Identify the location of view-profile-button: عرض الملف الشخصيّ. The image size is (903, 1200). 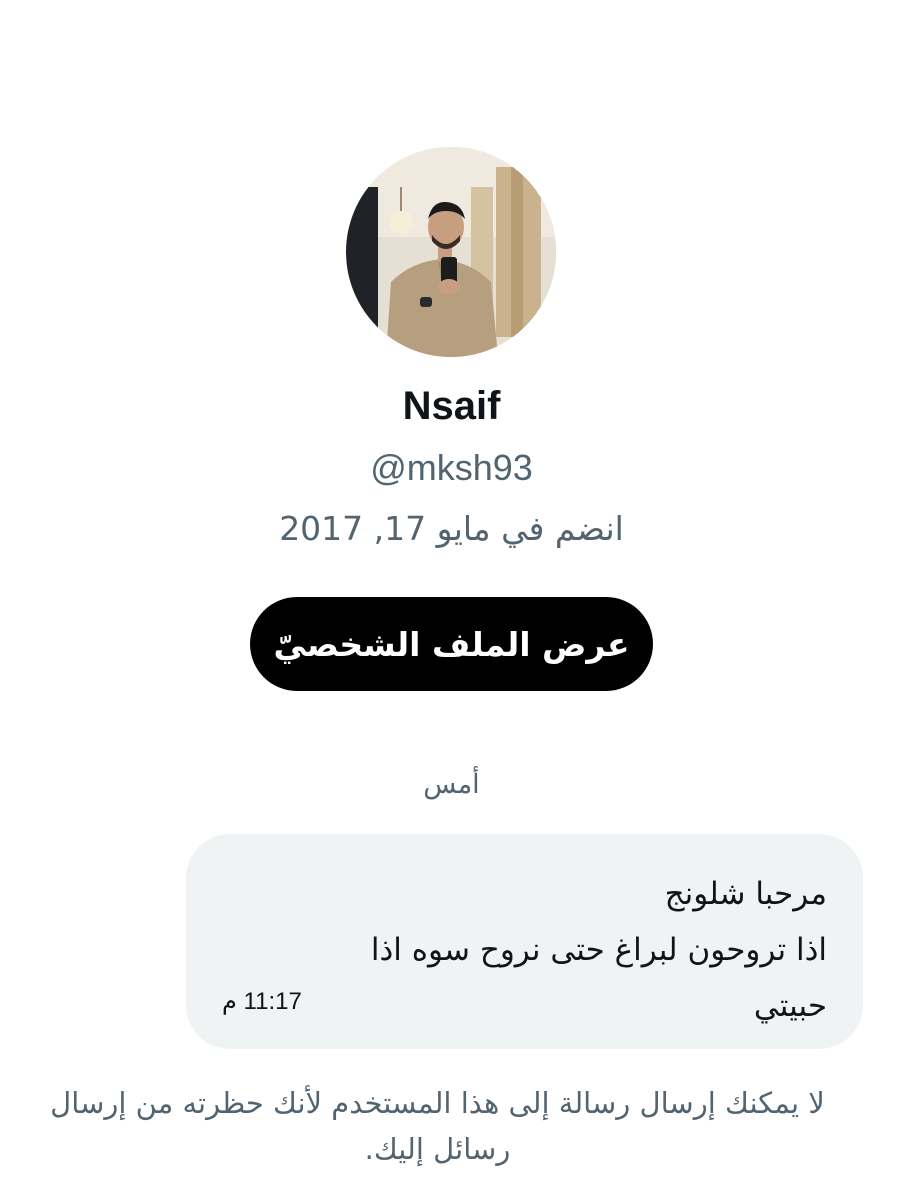
(451, 644).